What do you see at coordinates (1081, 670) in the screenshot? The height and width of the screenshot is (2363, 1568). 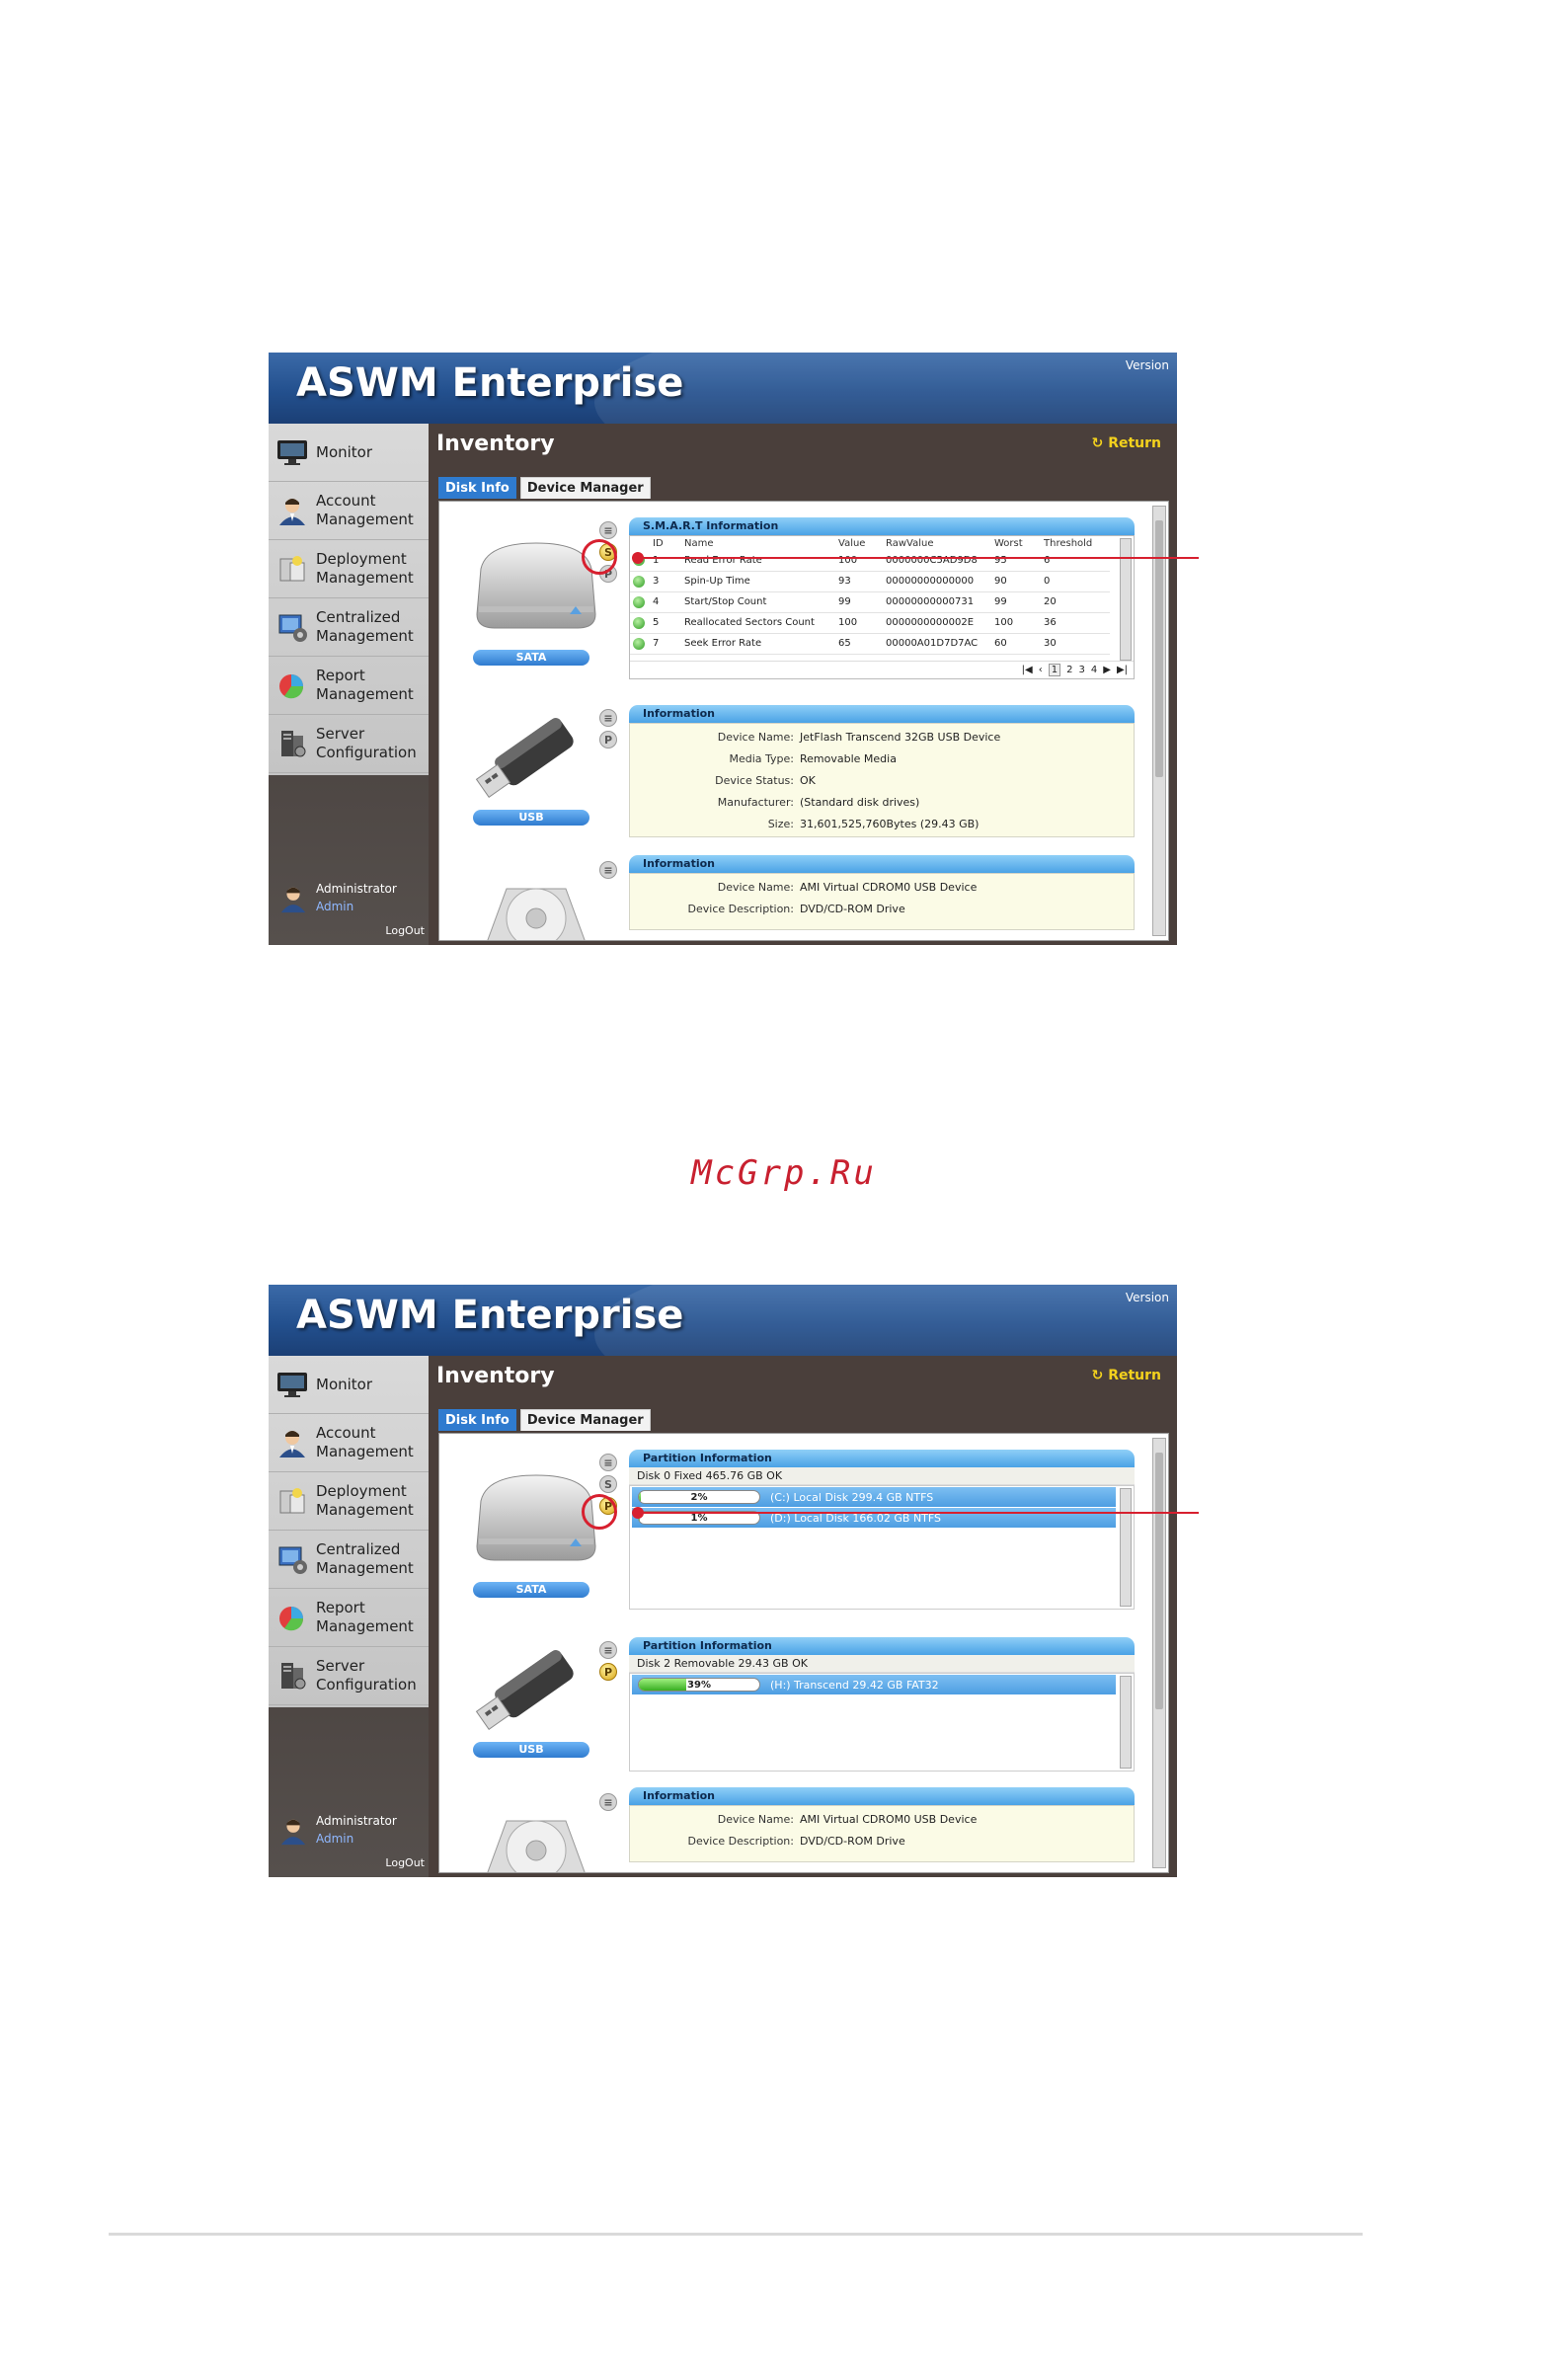 I see `page-3: 3` at bounding box center [1081, 670].